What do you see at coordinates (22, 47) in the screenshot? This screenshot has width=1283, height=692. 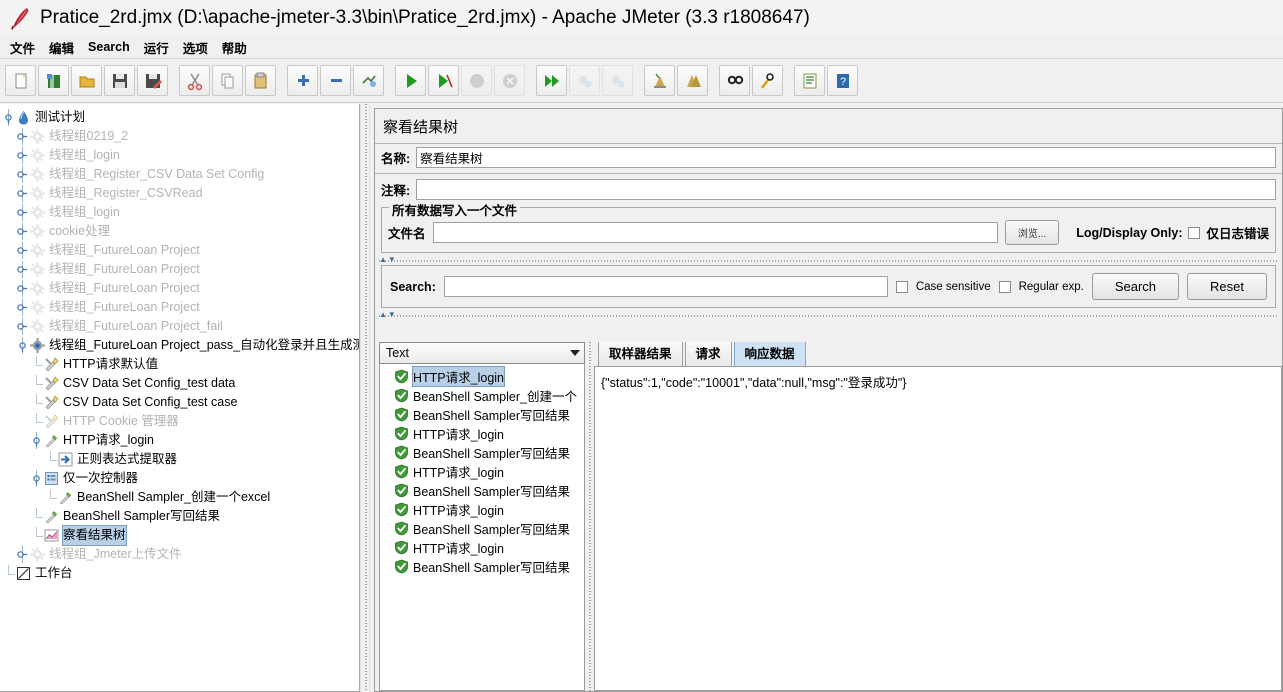 I see `menu-file: 文件` at bounding box center [22, 47].